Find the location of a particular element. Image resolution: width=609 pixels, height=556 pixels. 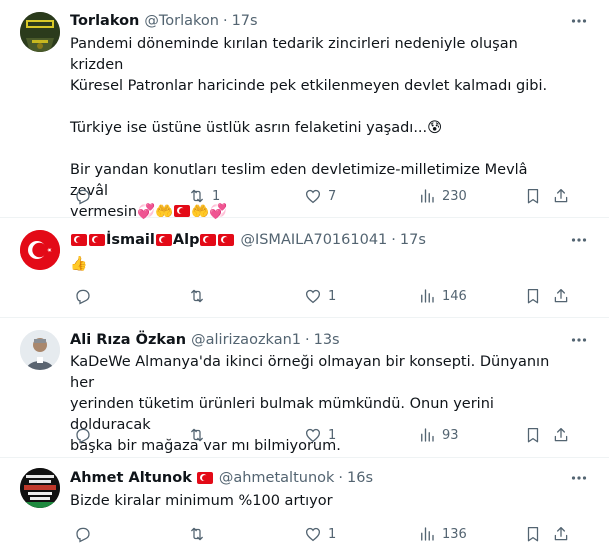

action-bar: 1 93 is located at coordinates (319, 435).